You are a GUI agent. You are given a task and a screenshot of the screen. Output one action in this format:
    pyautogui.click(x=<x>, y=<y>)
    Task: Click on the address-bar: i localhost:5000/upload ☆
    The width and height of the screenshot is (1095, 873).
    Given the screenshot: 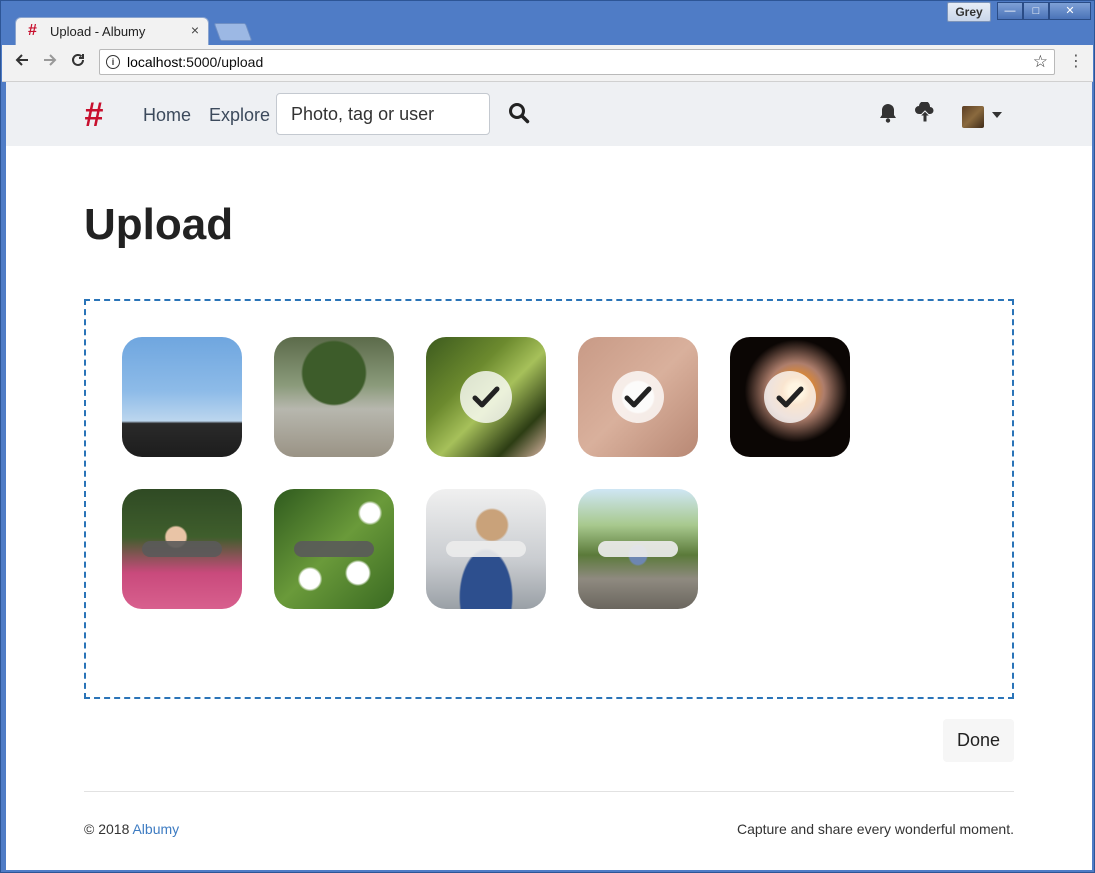 What is the action you would take?
    pyautogui.click(x=577, y=62)
    